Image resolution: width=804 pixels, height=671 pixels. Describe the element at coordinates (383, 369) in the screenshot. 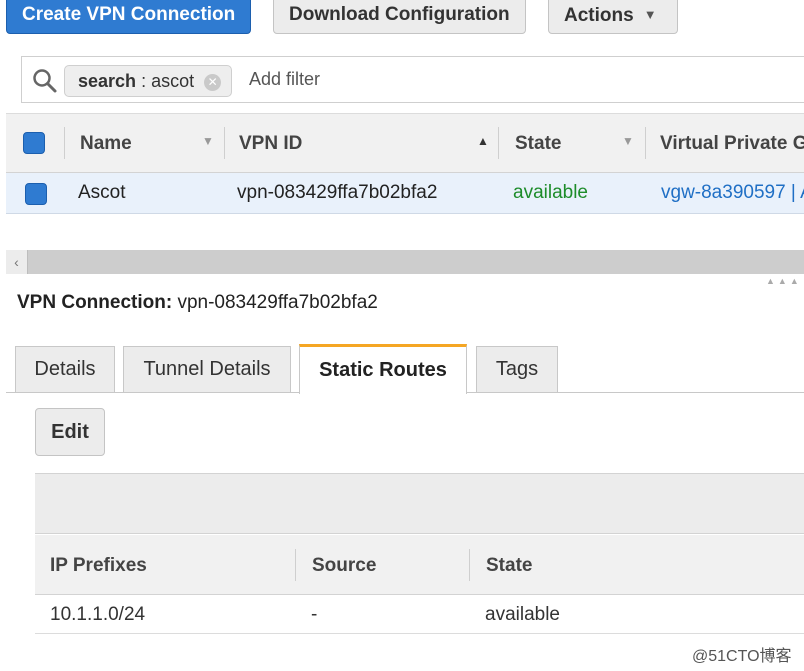

I see `tab-static-routes: Static Routes` at that location.